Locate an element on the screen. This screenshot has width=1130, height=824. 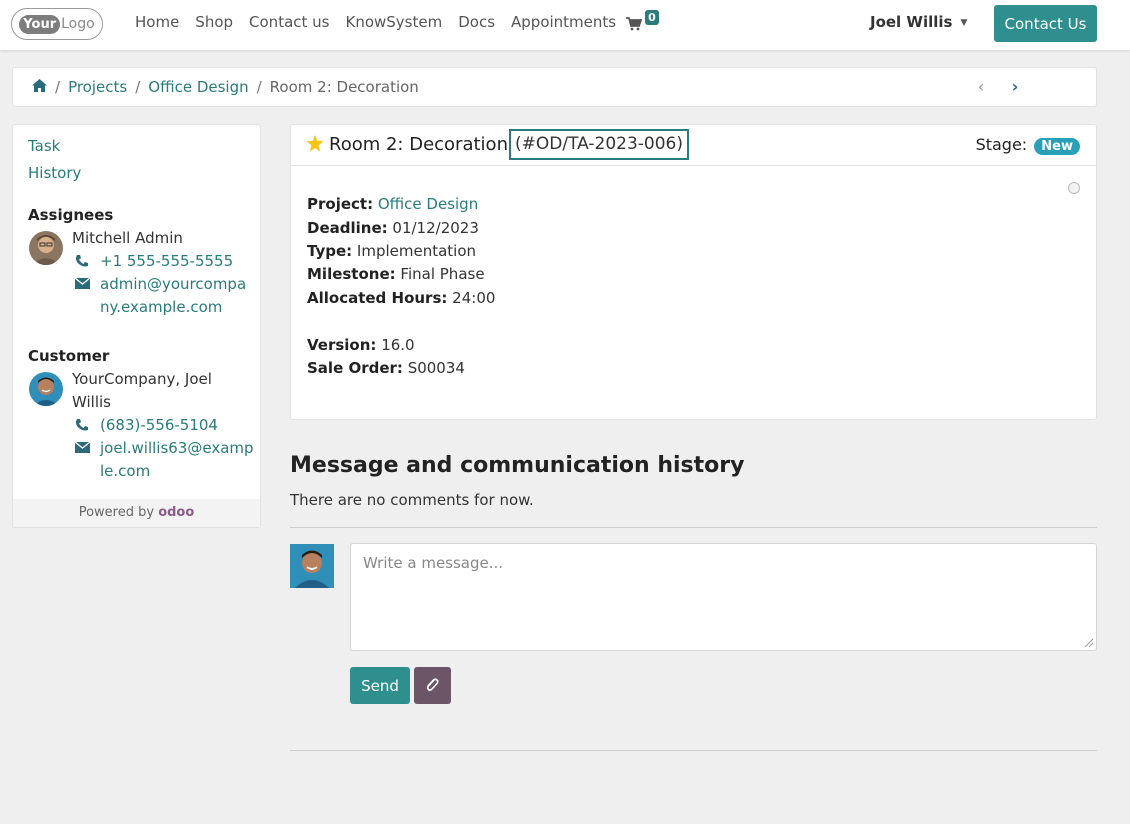
breadcrumb-projects: Projects is located at coordinates (97, 87).